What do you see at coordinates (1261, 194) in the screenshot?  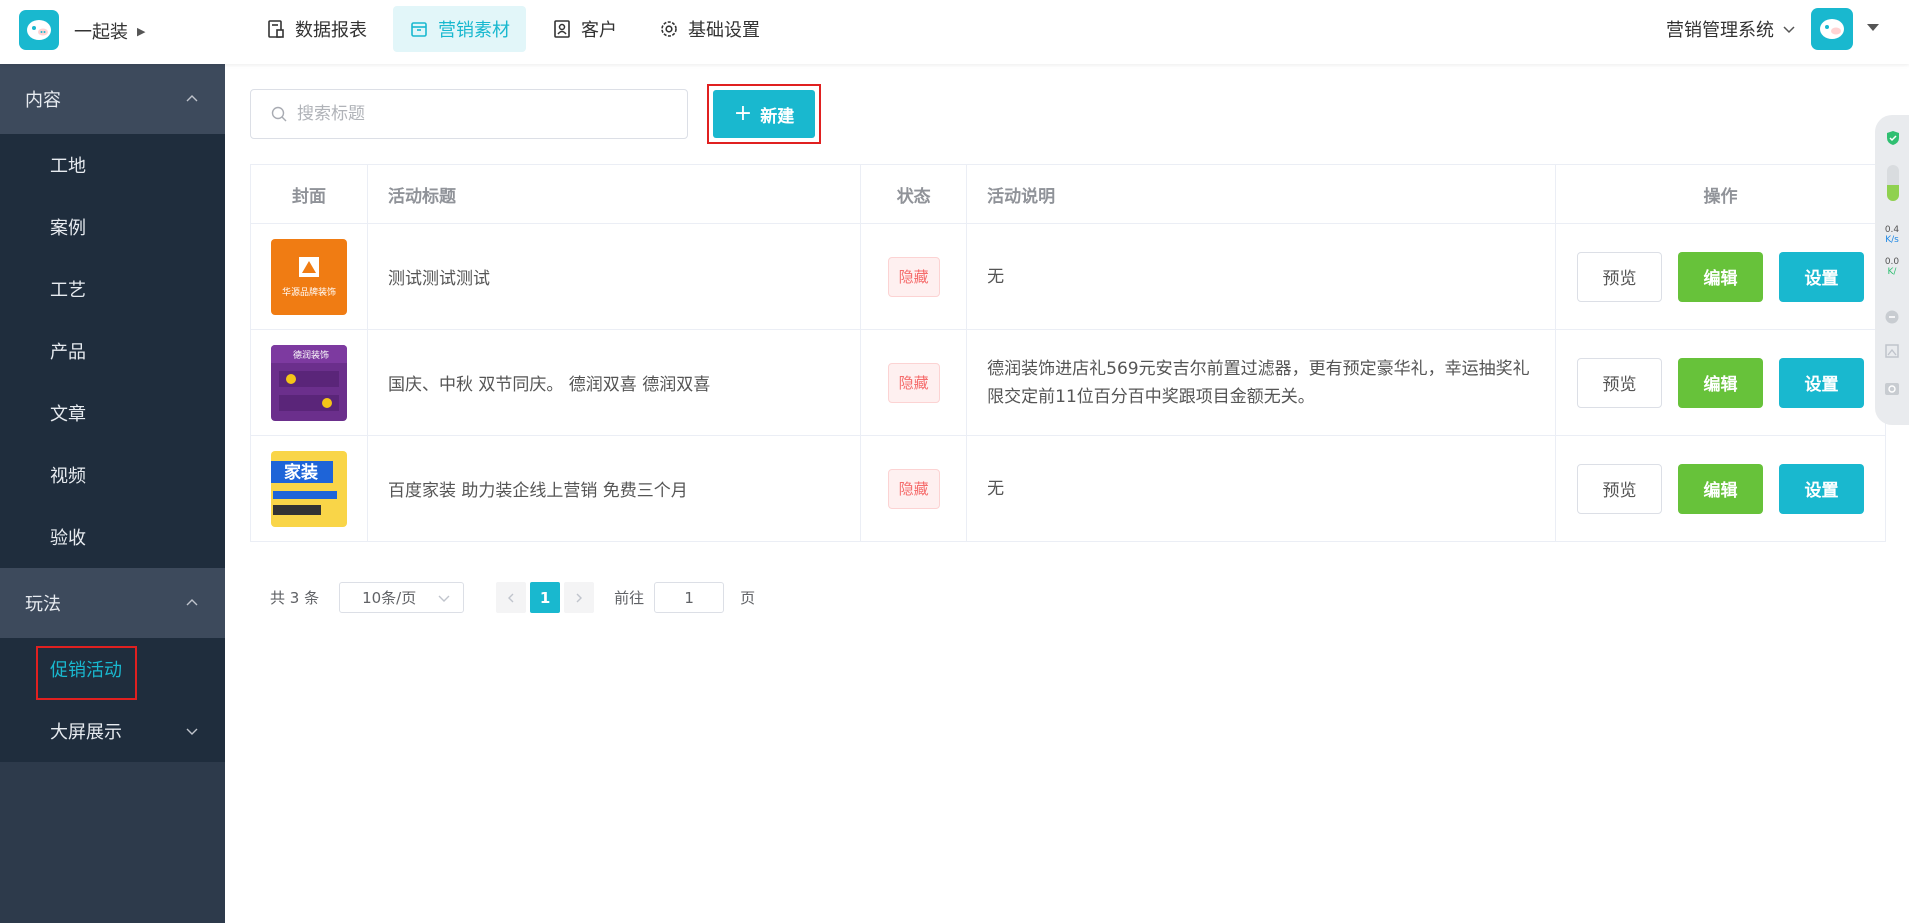 I see `column-header-description: 活动说明` at bounding box center [1261, 194].